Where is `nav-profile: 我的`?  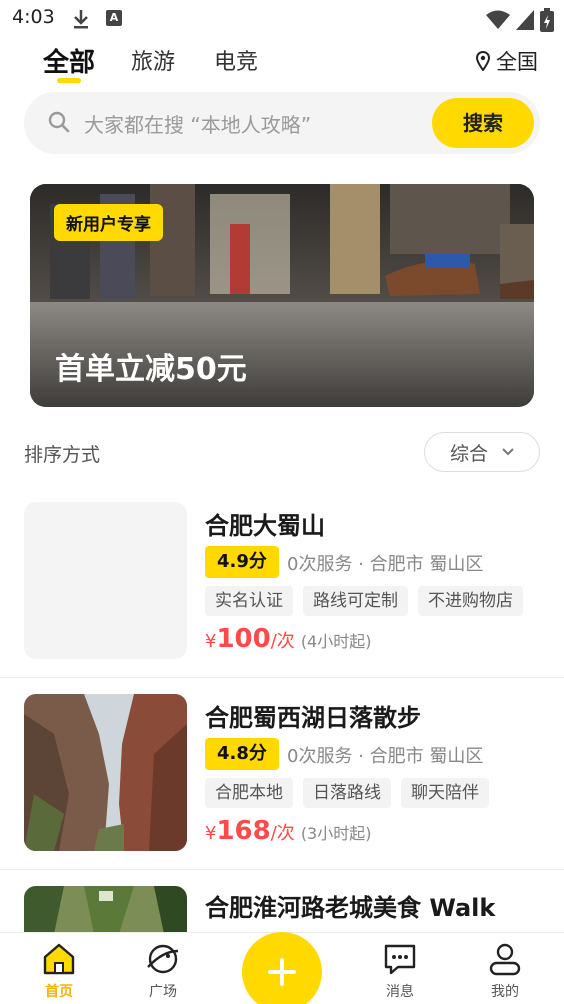 nav-profile: 我的 is located at coordinates (505, 971).